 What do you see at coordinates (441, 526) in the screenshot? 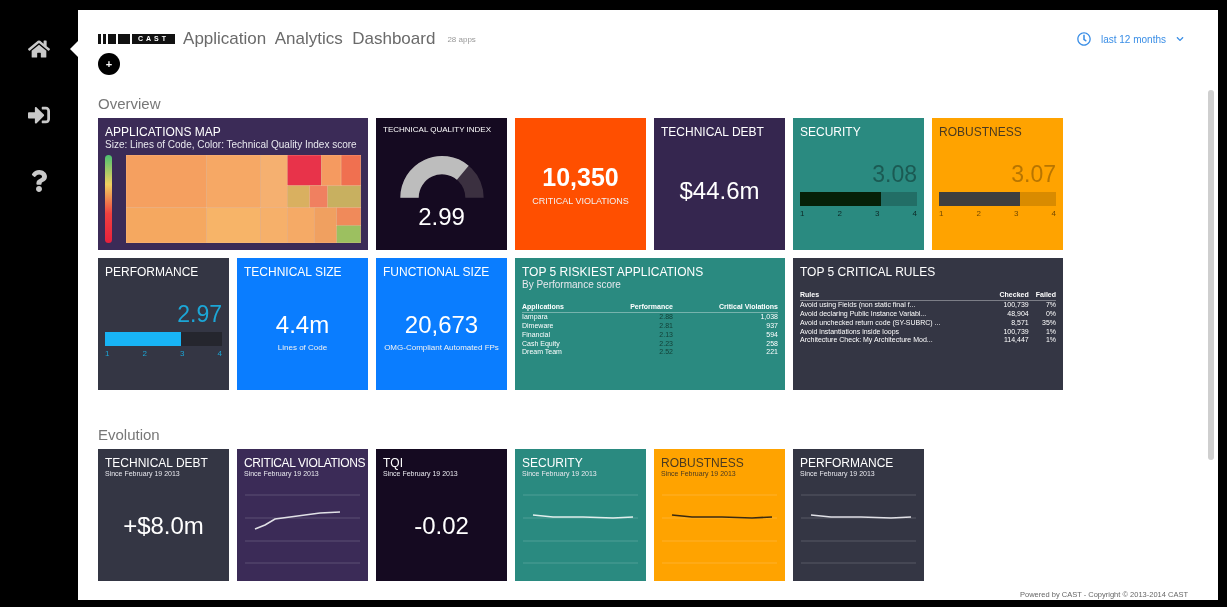
I see `metric-value: -0.02` at bounding box center [441, 526].